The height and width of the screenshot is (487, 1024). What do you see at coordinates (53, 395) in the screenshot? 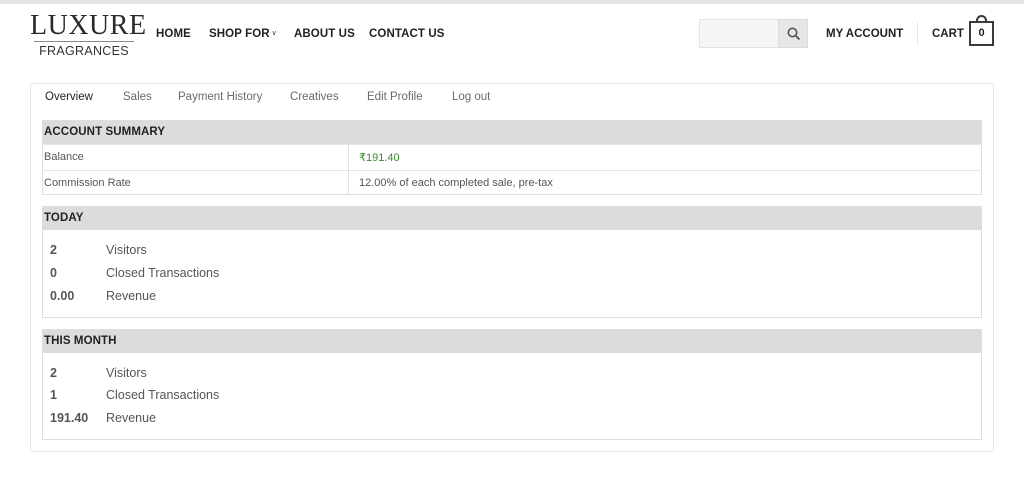
I see `stat-value: 1` at bounding box center [53, 395].